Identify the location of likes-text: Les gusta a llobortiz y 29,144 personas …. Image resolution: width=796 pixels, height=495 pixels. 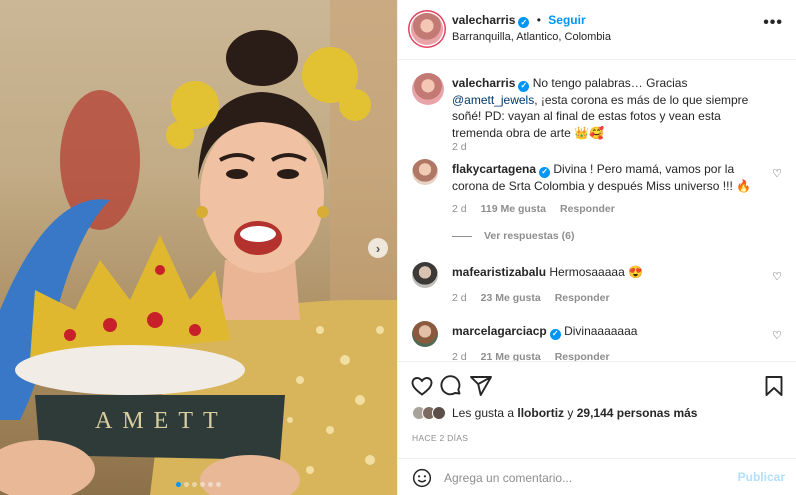
(574, 413).